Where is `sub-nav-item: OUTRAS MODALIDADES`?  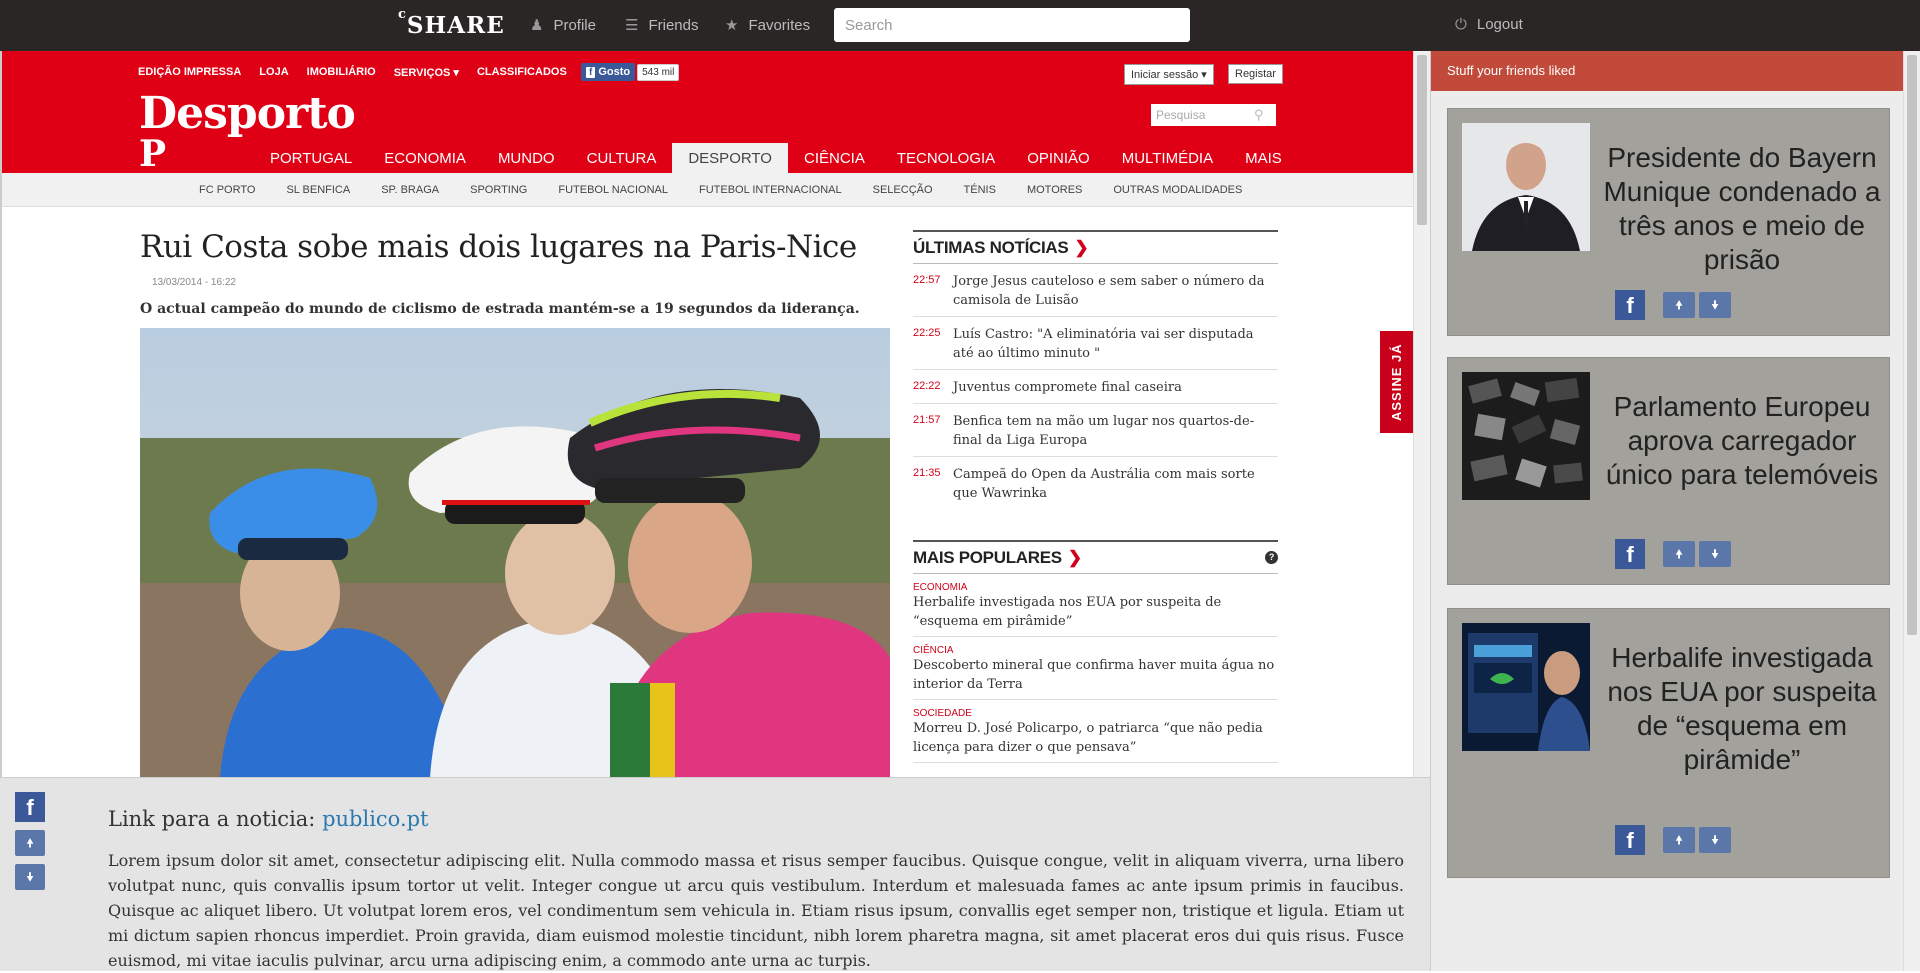
sub-nav-item: OUTRAS MODALIDADES is located at coordinates (1177, 190).